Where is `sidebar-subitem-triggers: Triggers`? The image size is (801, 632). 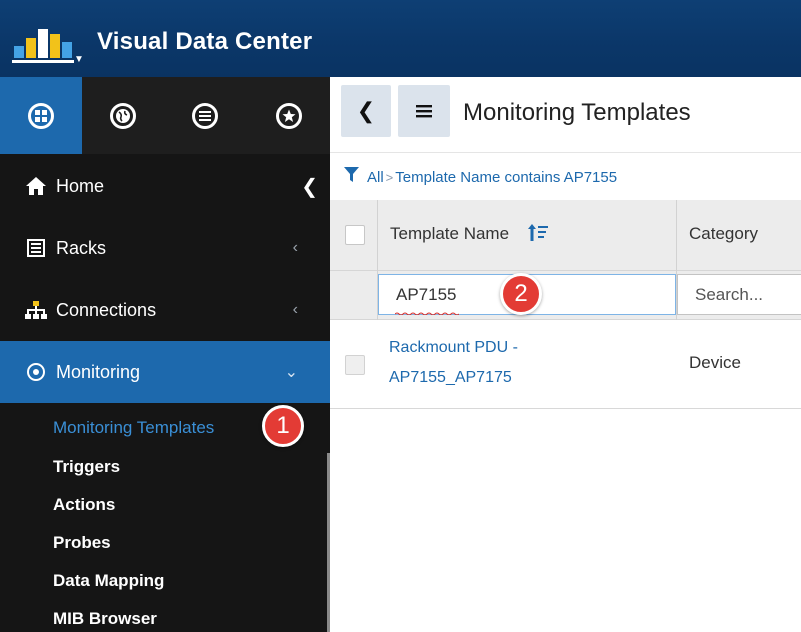
sidebar-subitem-triggers: Triggers is located at coordinates (86, 467).